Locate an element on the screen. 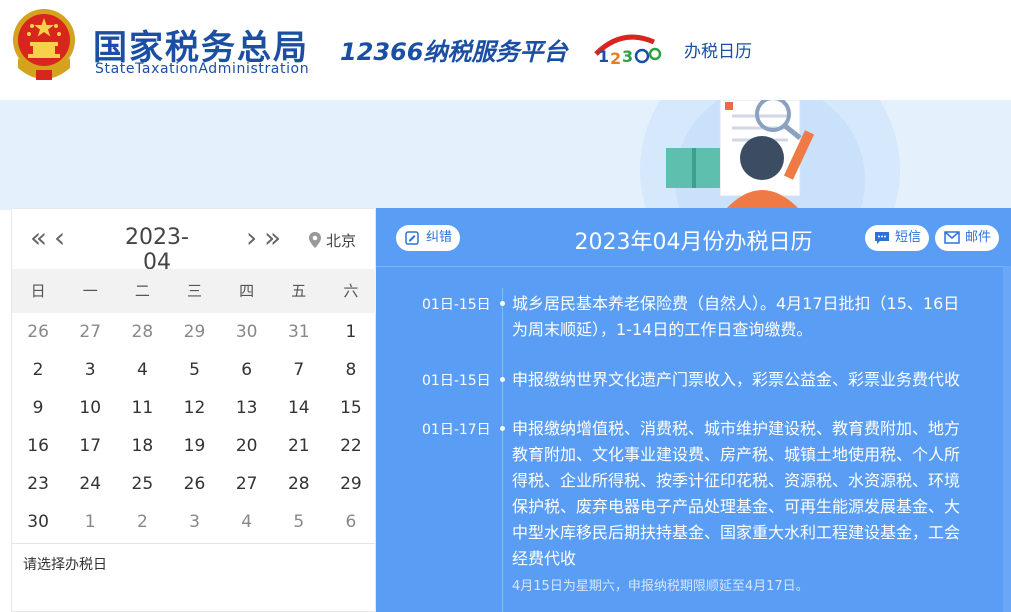  day-cell: 7 is located at coordinates (299, 370).